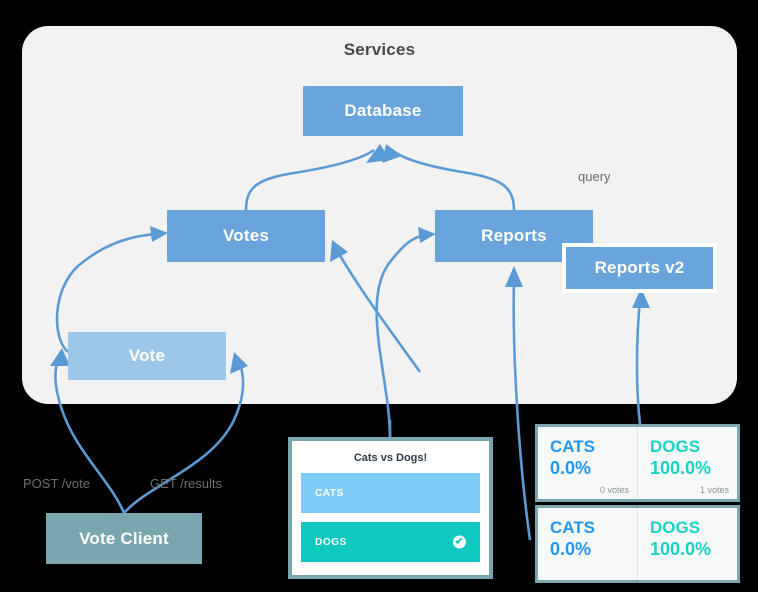  Describe the element at coordinates (639, 268) in the screenshot. I see `service-node-reports-v2: Reports v2` at that location.